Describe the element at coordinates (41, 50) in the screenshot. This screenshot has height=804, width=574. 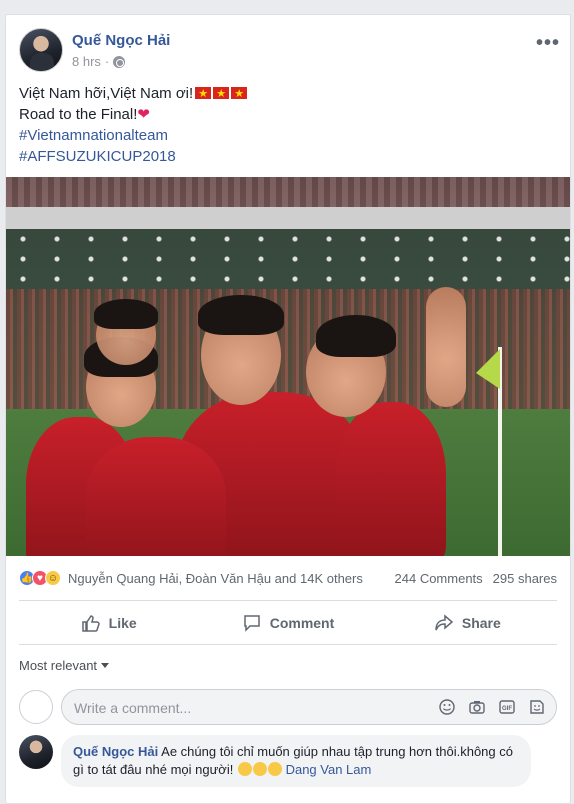
I see `author-avatar` at that location.